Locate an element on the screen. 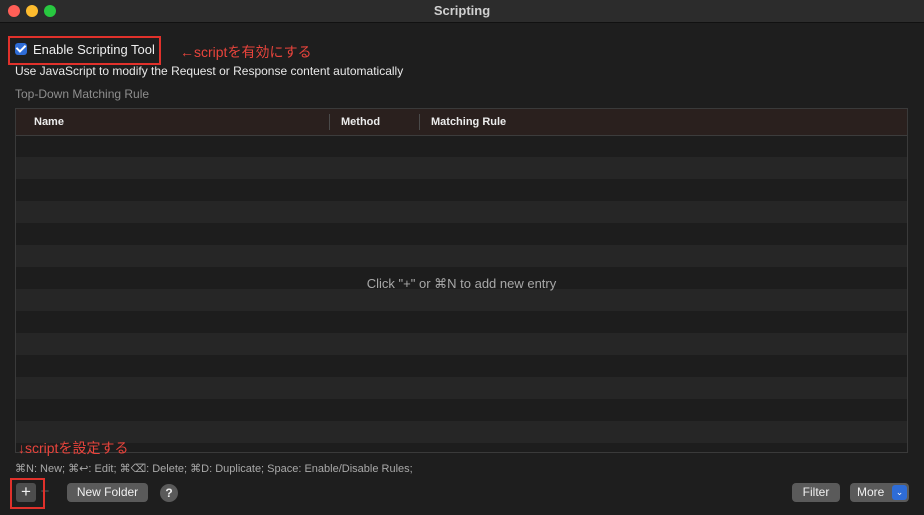 The image size is (924, 515). annotation-add-note: ↓scriptを設定する is located at coordinates (73, 448).